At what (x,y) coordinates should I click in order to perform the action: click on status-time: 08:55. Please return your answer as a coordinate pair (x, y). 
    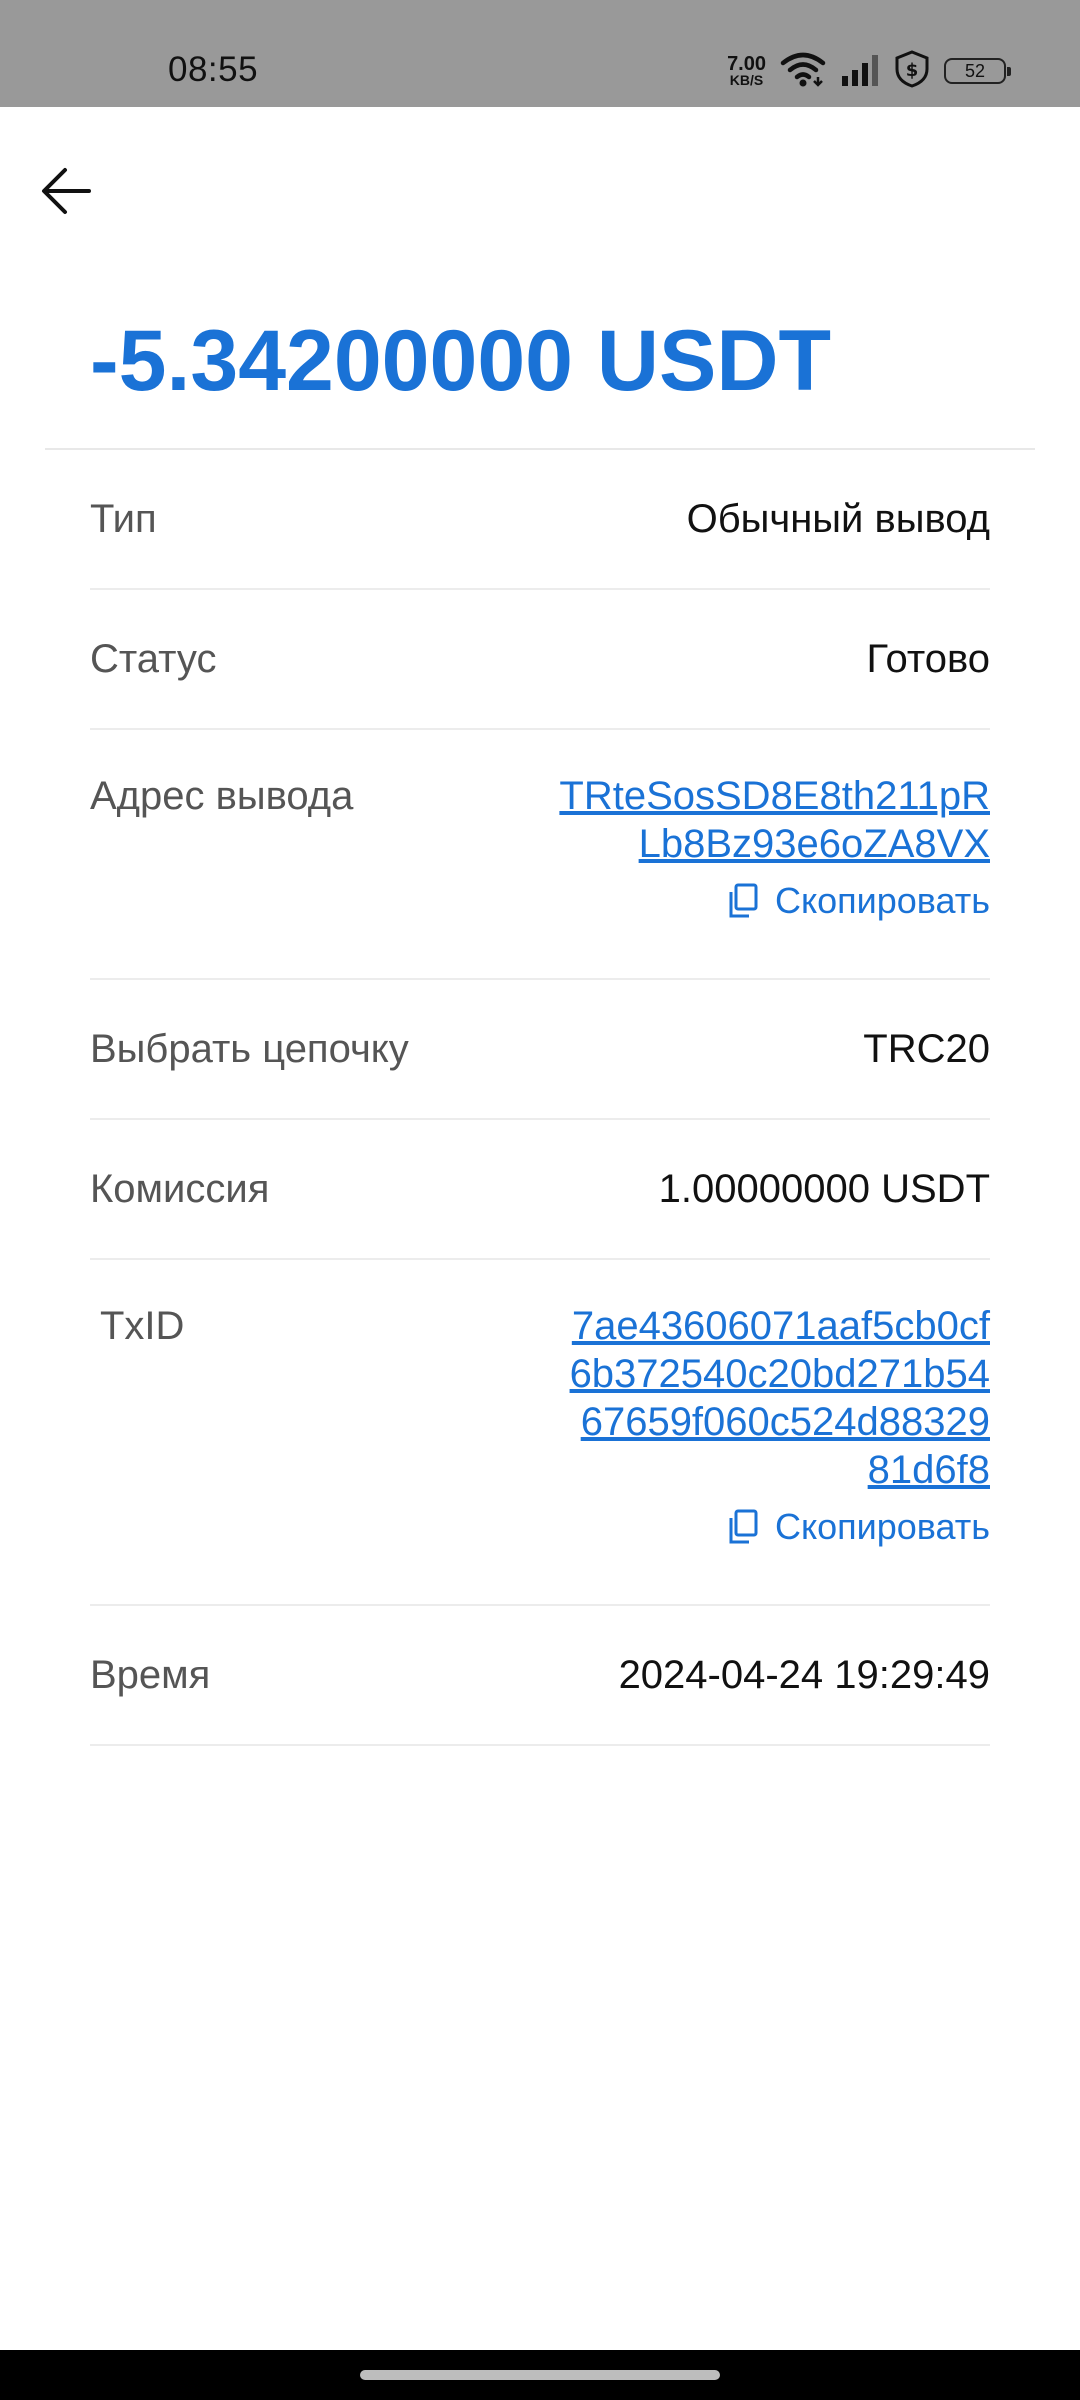
    Looking at the image, I should click on (213, 69).